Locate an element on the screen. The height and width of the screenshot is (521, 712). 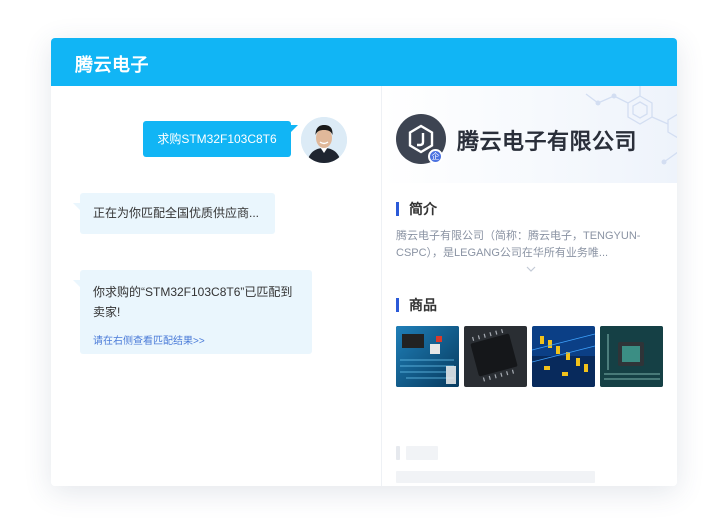
window-header: 腾云电子 is located at coordinates (364, 62).